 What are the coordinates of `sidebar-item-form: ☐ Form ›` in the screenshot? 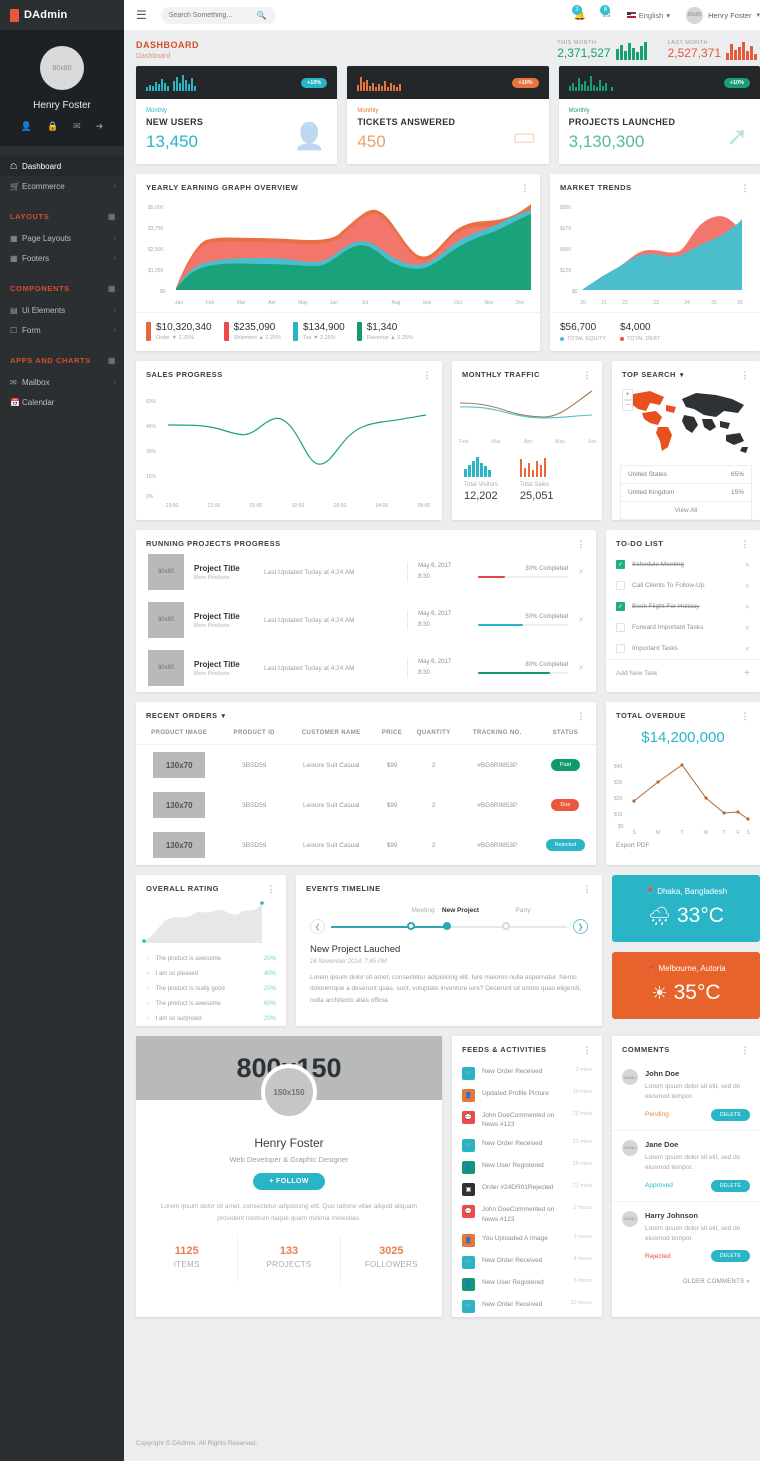 It's located at (62, 330).